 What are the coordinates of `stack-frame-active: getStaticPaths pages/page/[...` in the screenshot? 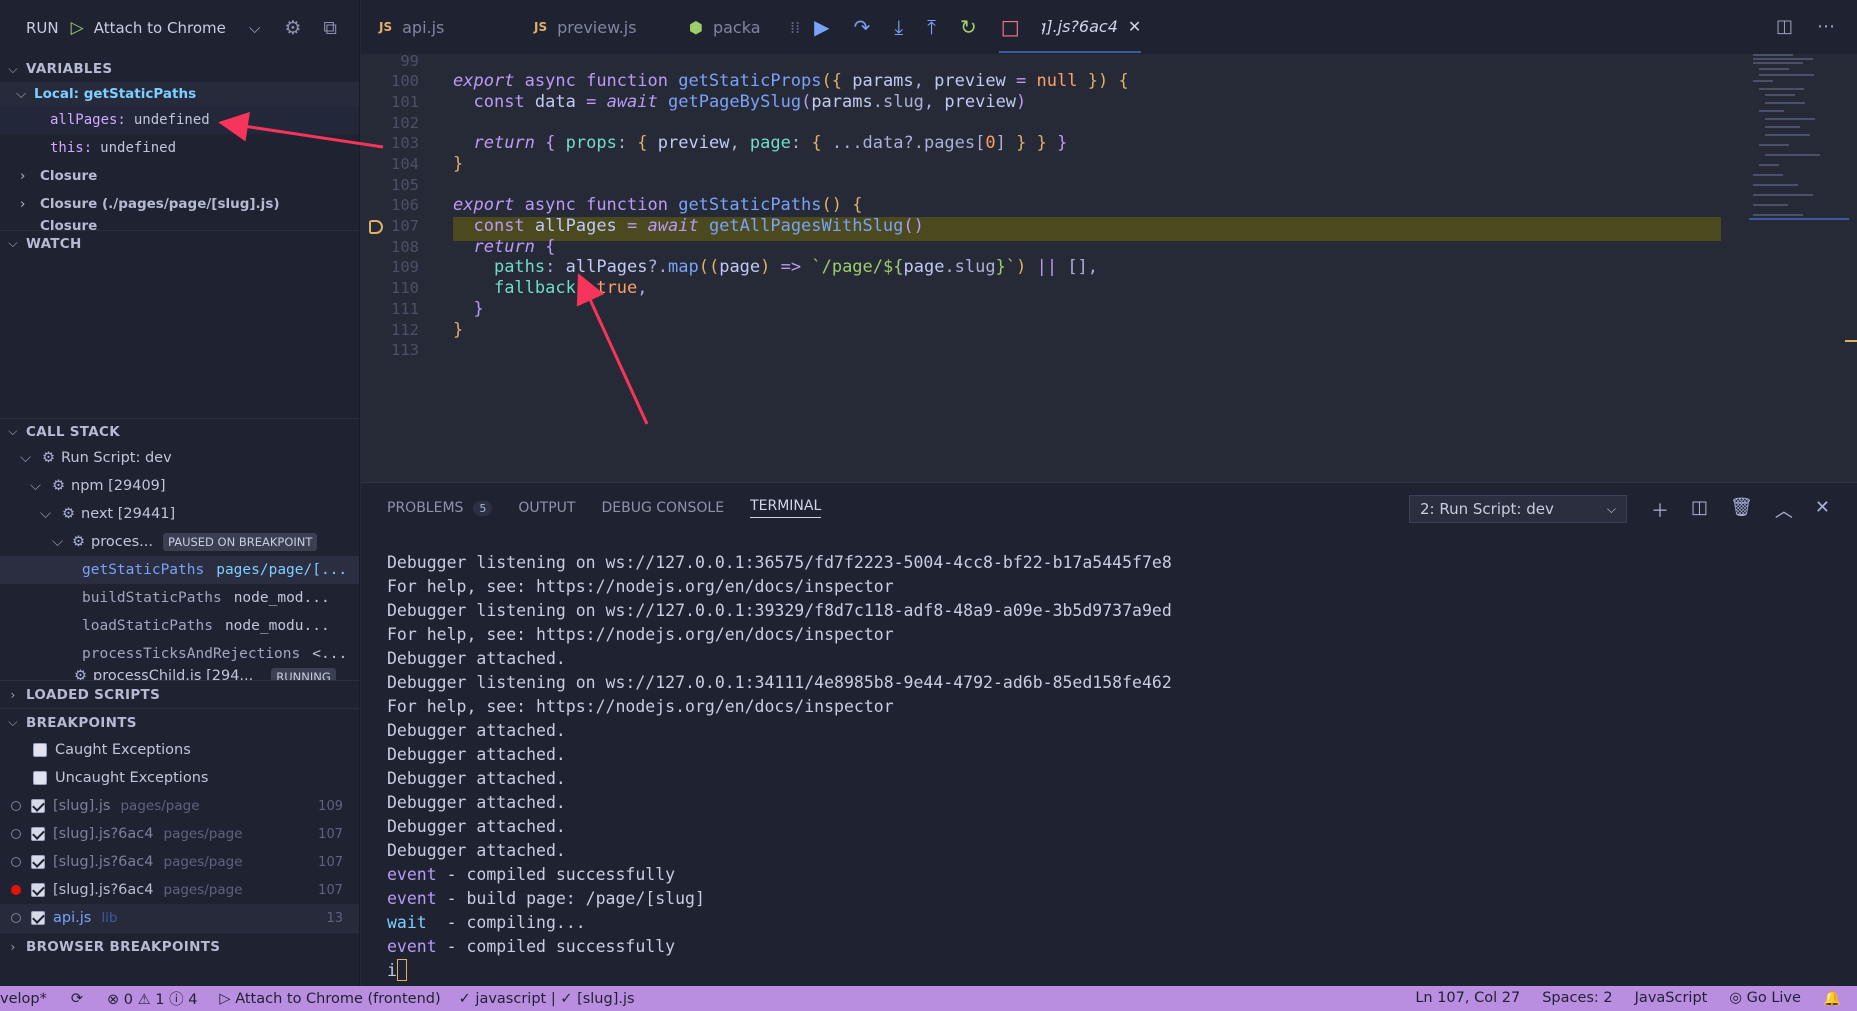 It's located at (179, 570).